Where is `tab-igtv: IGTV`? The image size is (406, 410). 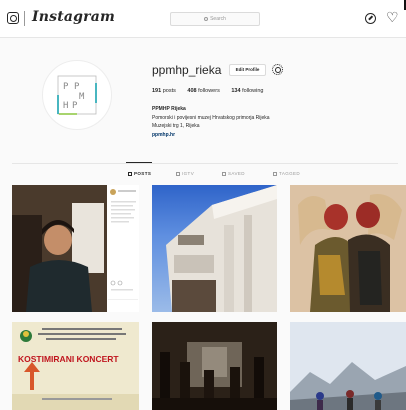
tab-igtv: IGTV is located at coordinates (185, 173).